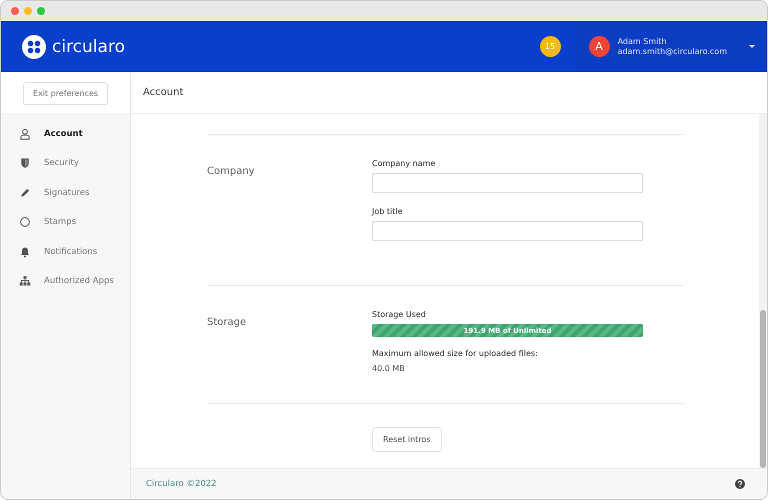 The width and height of the screenshot is (768, 501). I want to click on copyright-text: Circularo ©2022, so click(181, 484).